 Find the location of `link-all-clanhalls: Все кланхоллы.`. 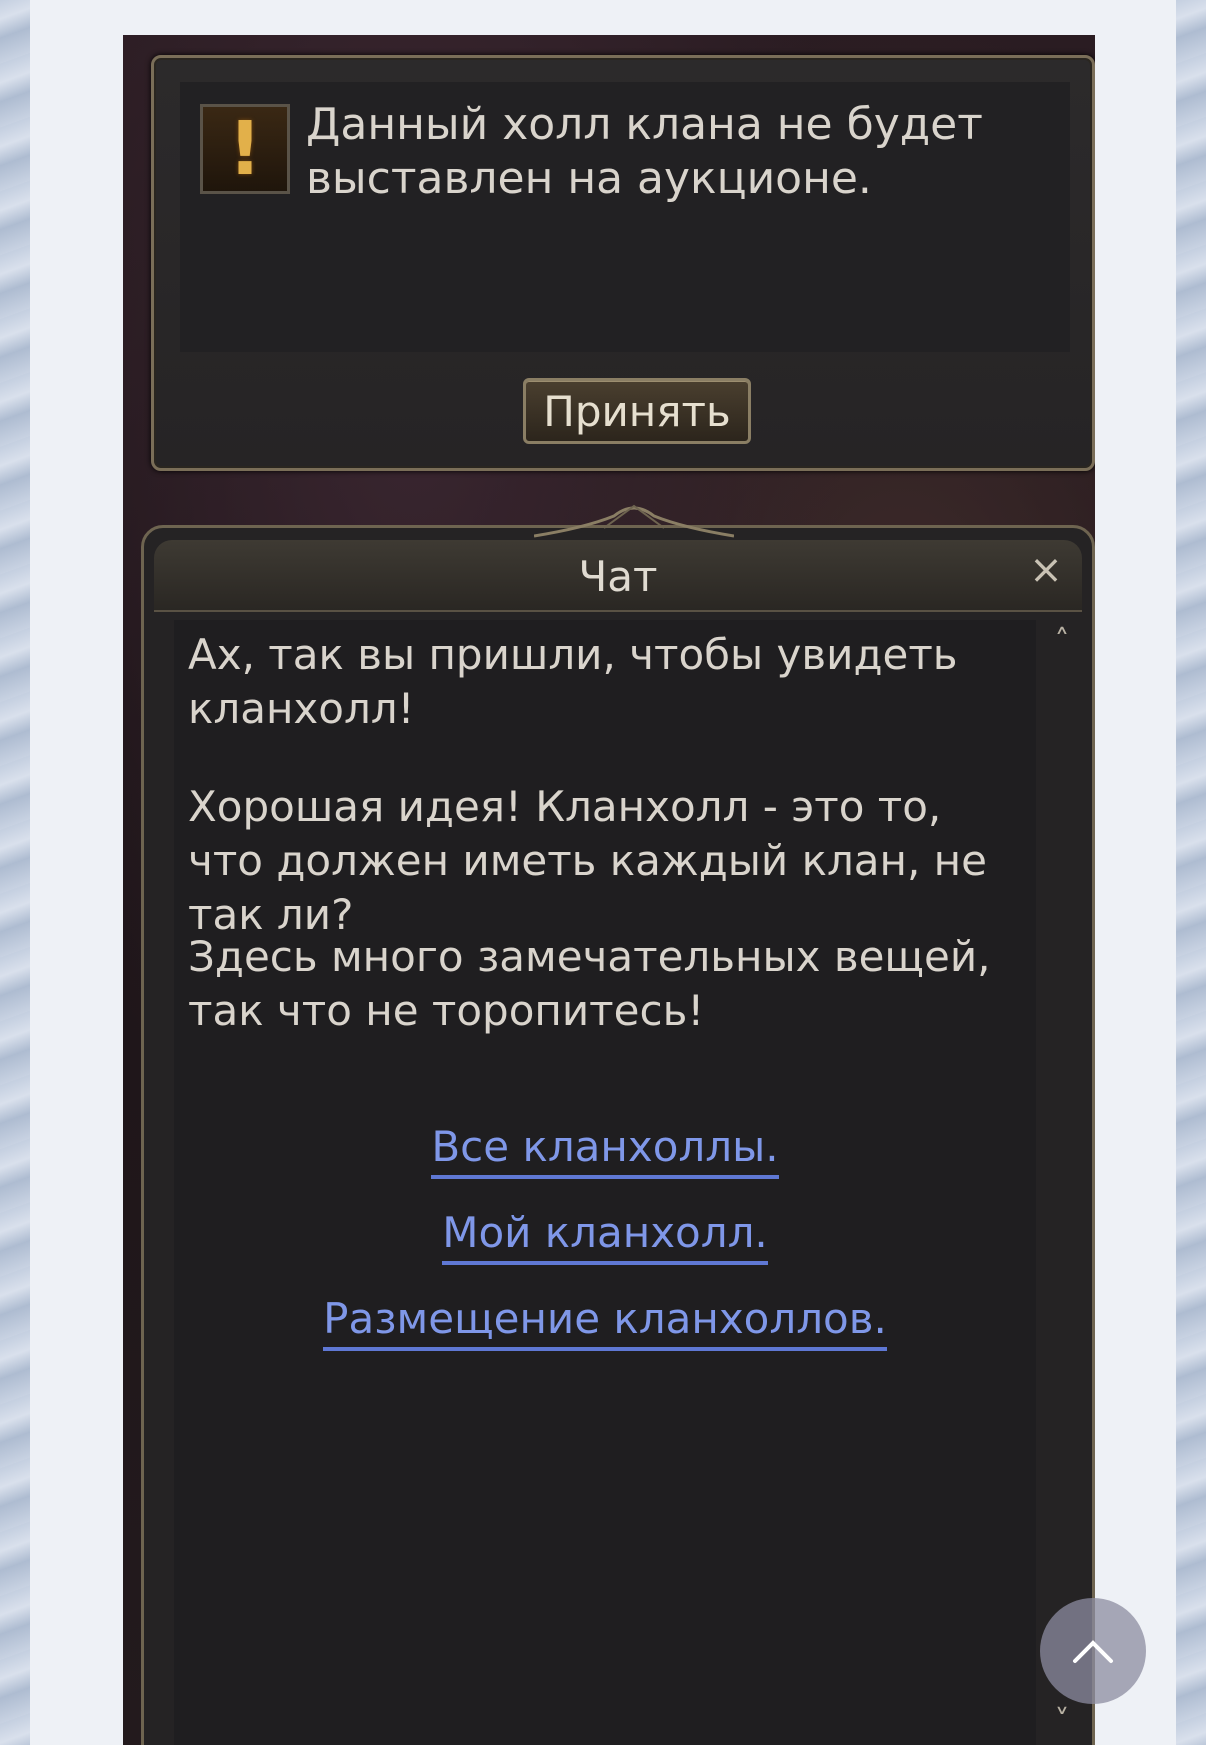

link-all-clanhalls: Все кланхоллы. is located at coordinates (605, 1149).